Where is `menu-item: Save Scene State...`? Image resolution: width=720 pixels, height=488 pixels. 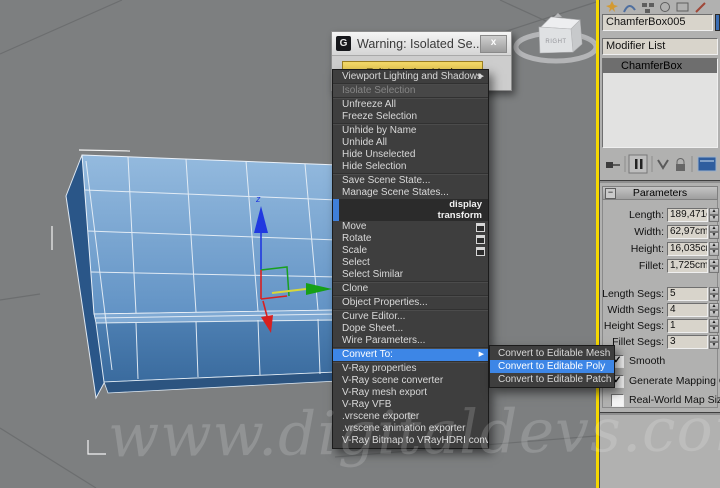
menu-item: Save Scene State... is located at coordinates (410, 181).